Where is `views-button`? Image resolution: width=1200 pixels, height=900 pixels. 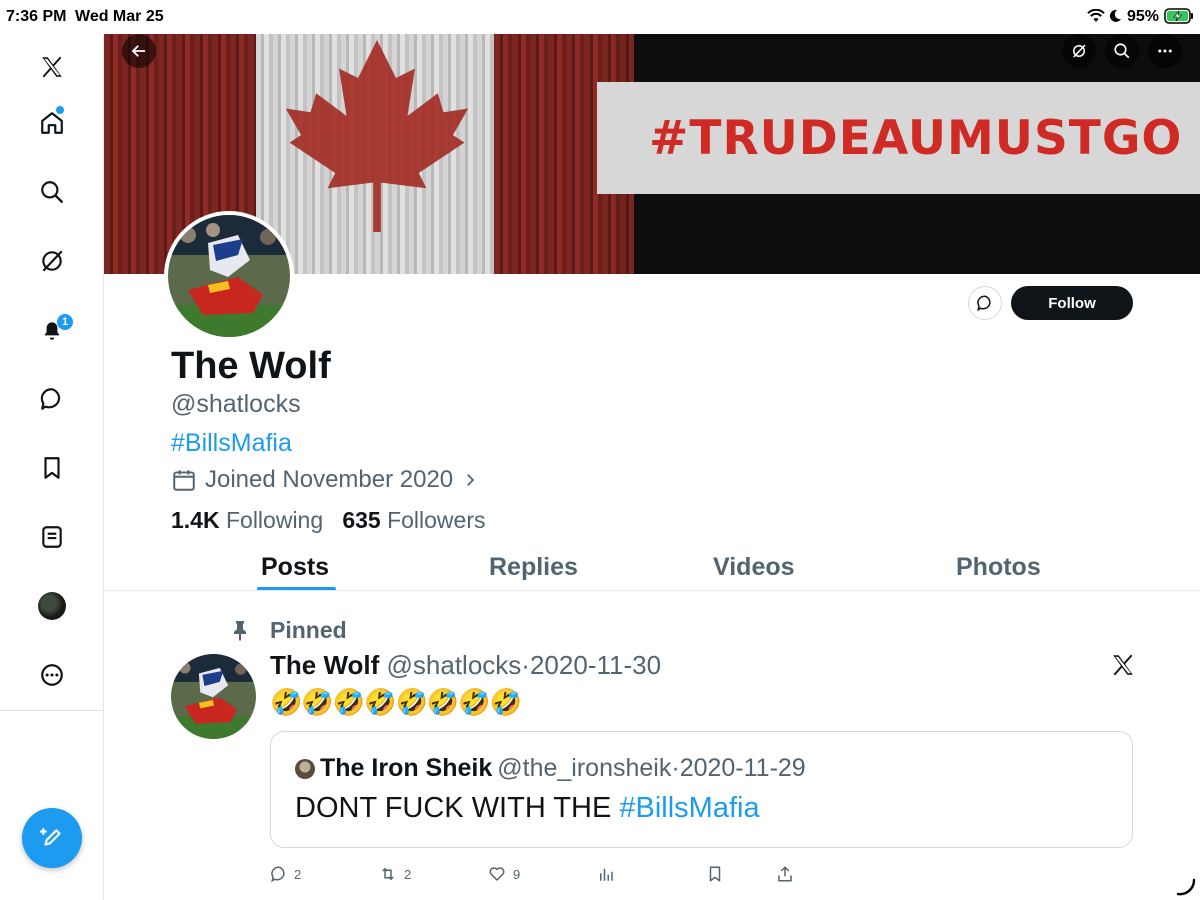 views-button is located at coordinates (606, 874).